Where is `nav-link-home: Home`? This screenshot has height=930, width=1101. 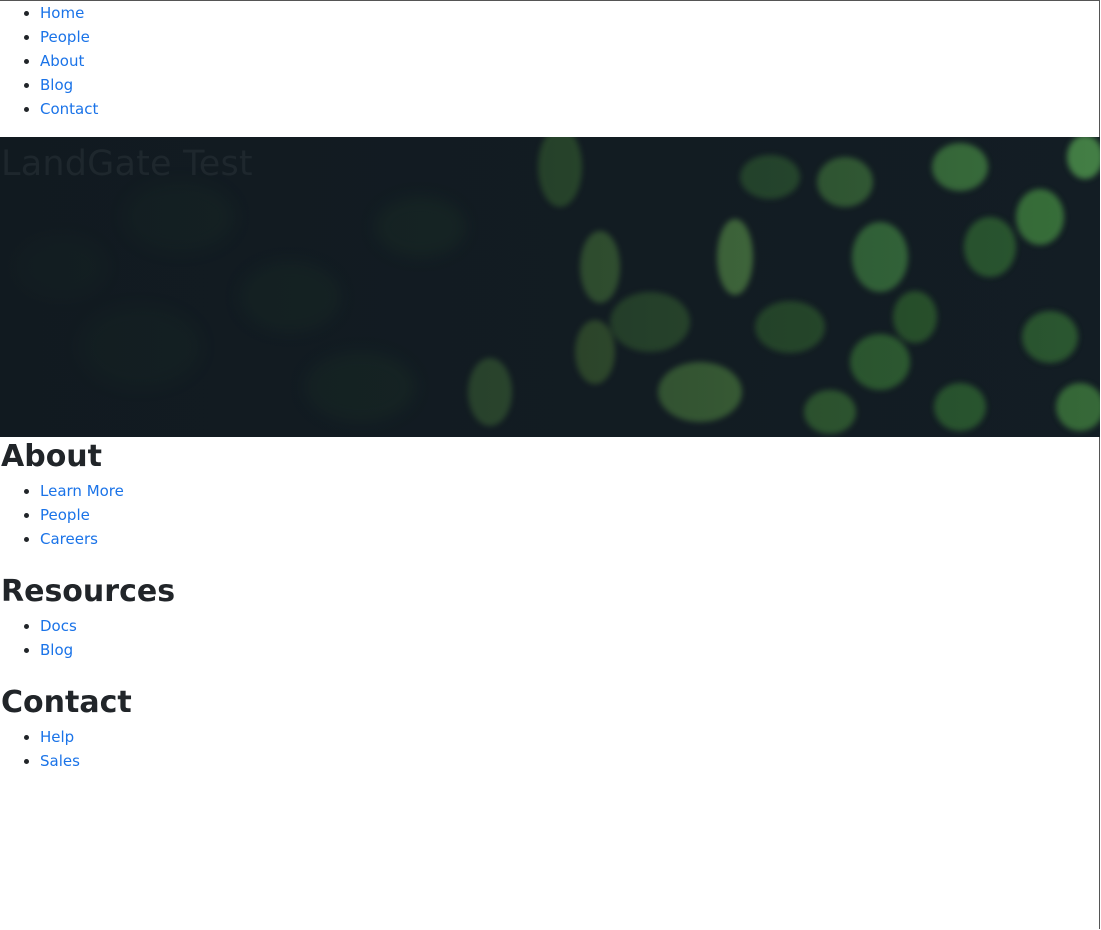 nav-link-home: Home is located at coordinates (62, 13).